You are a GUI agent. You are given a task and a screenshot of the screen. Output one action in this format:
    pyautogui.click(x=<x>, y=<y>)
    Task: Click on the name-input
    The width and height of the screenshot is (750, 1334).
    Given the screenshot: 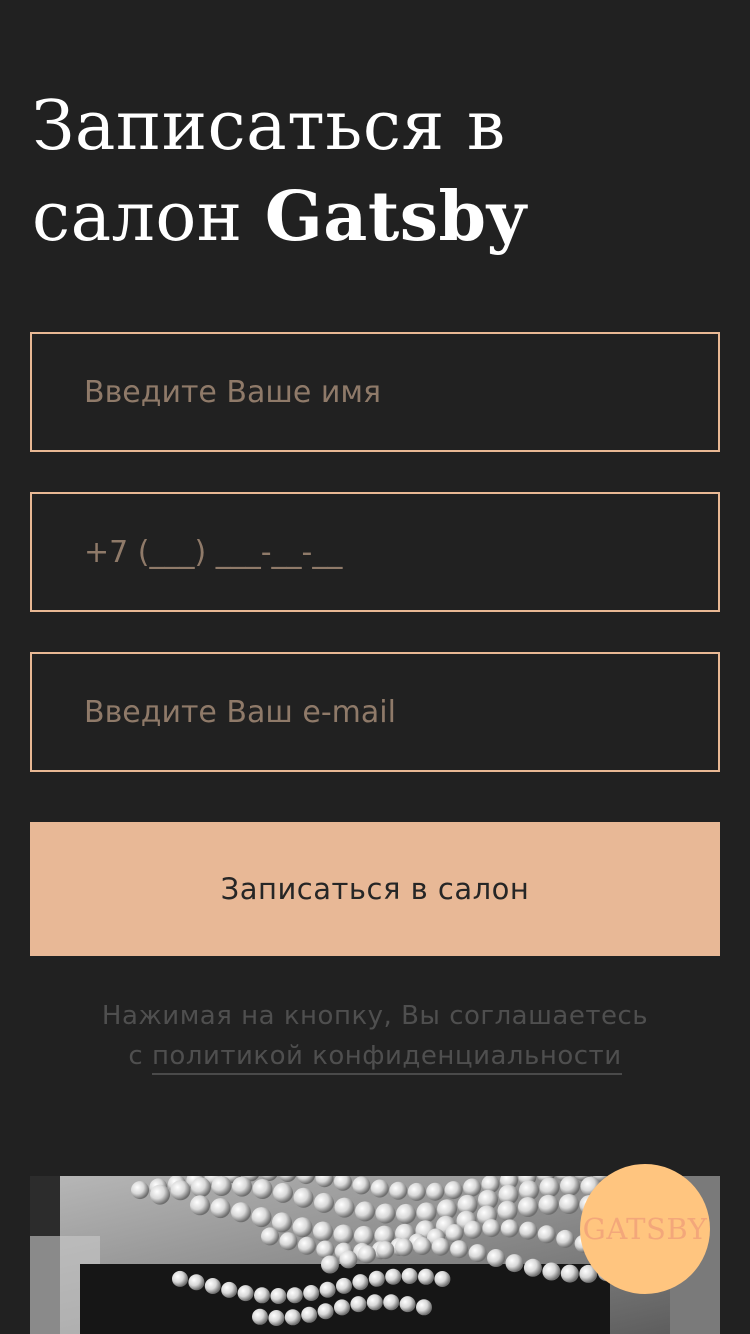 What is the action you would take?
    pyautogui.click(x=375, y=392)
    